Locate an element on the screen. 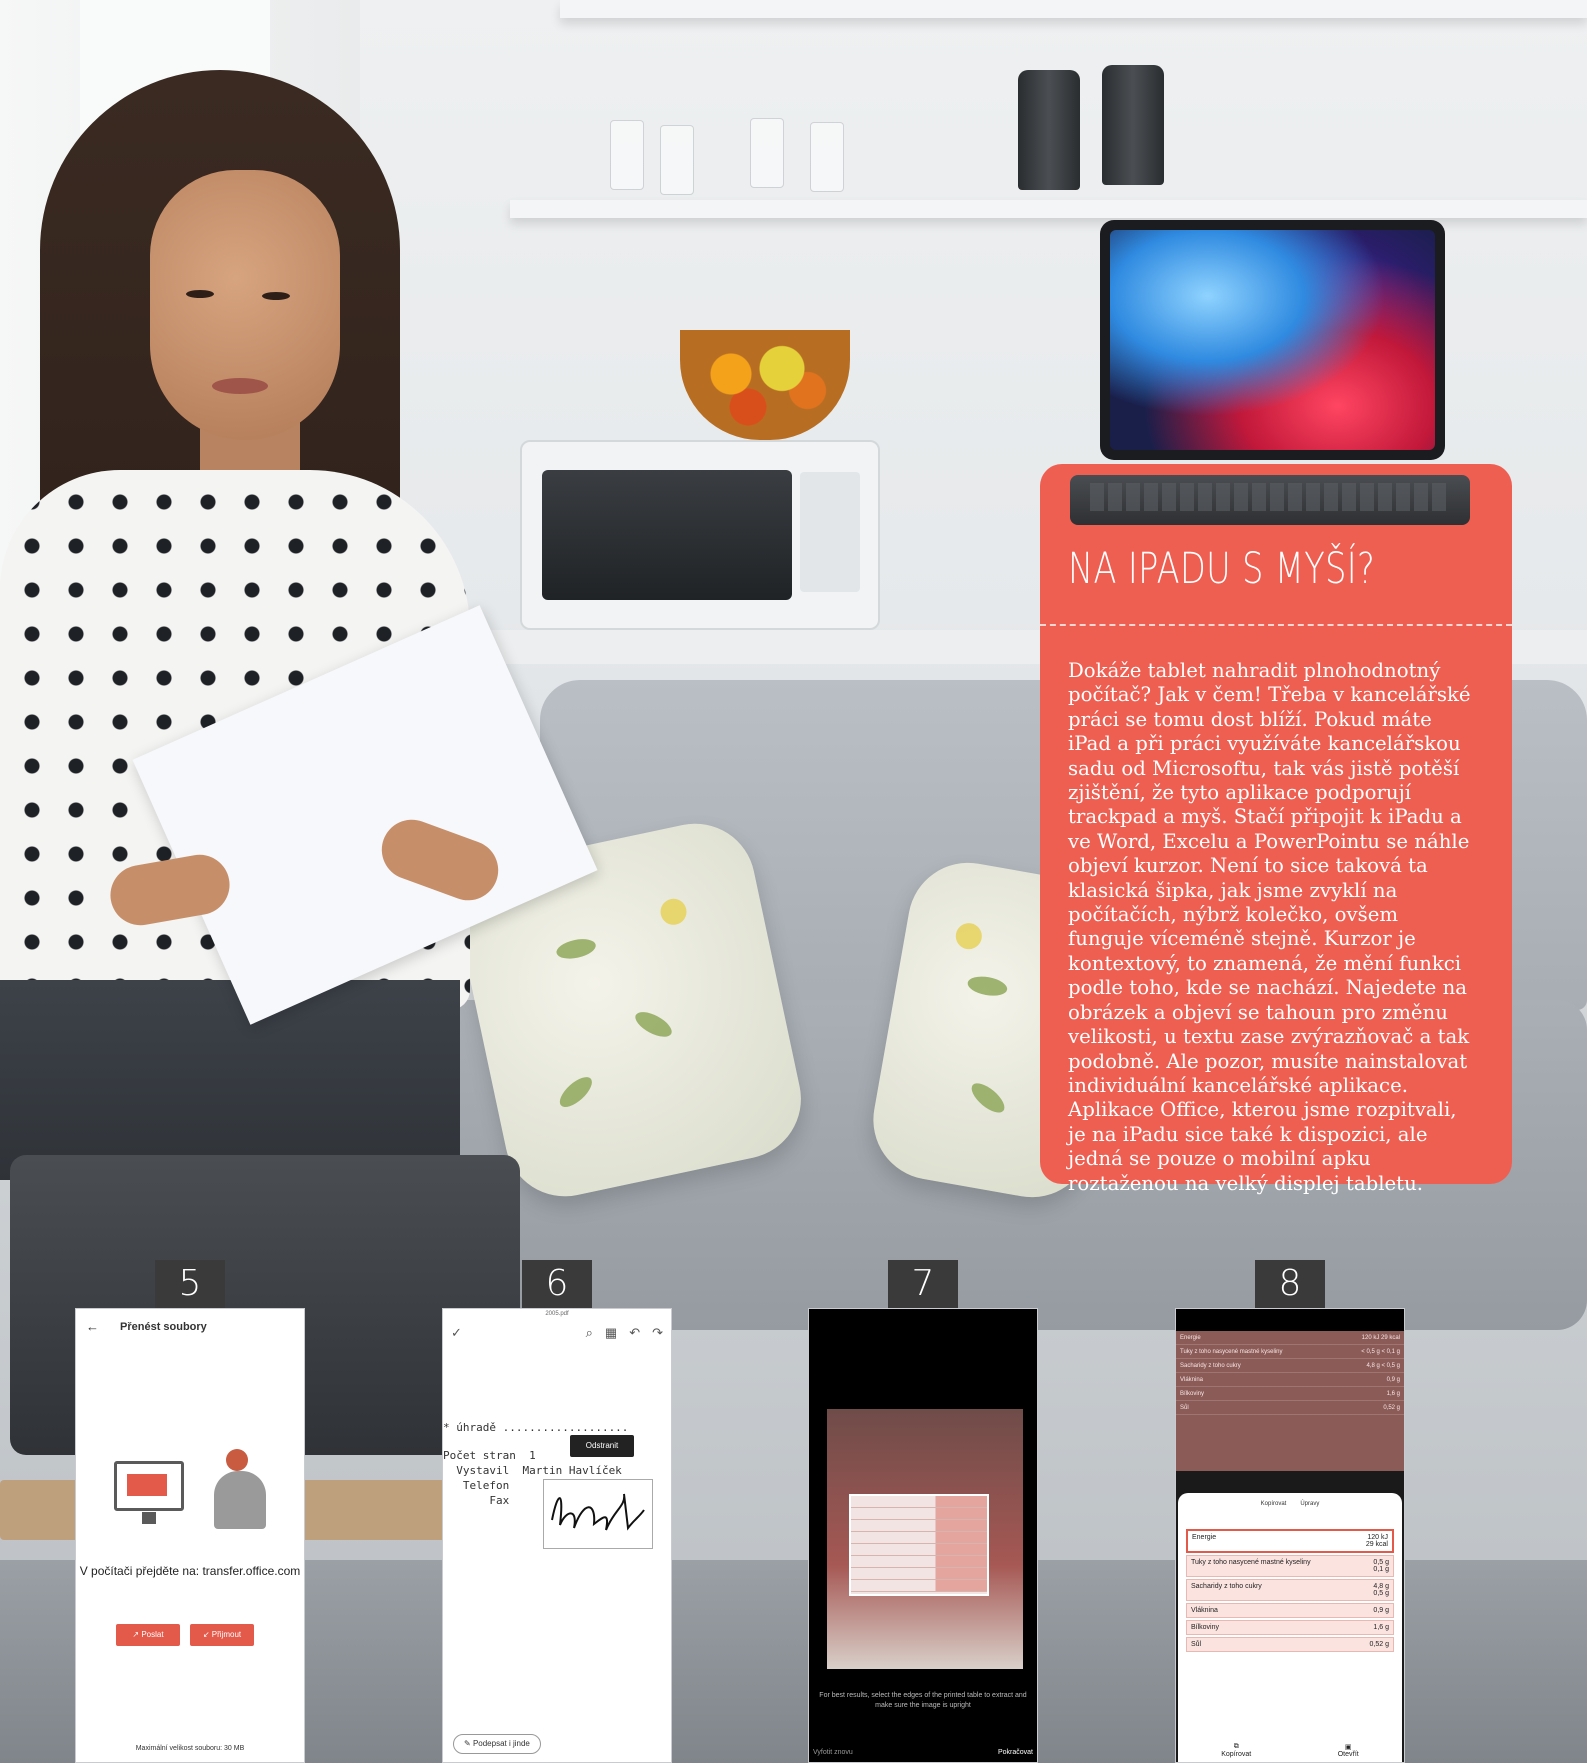 Image resolution: width=1587 pixels, height=1763 pixels. keyboard-keys is located at coordinates (1270, 497).